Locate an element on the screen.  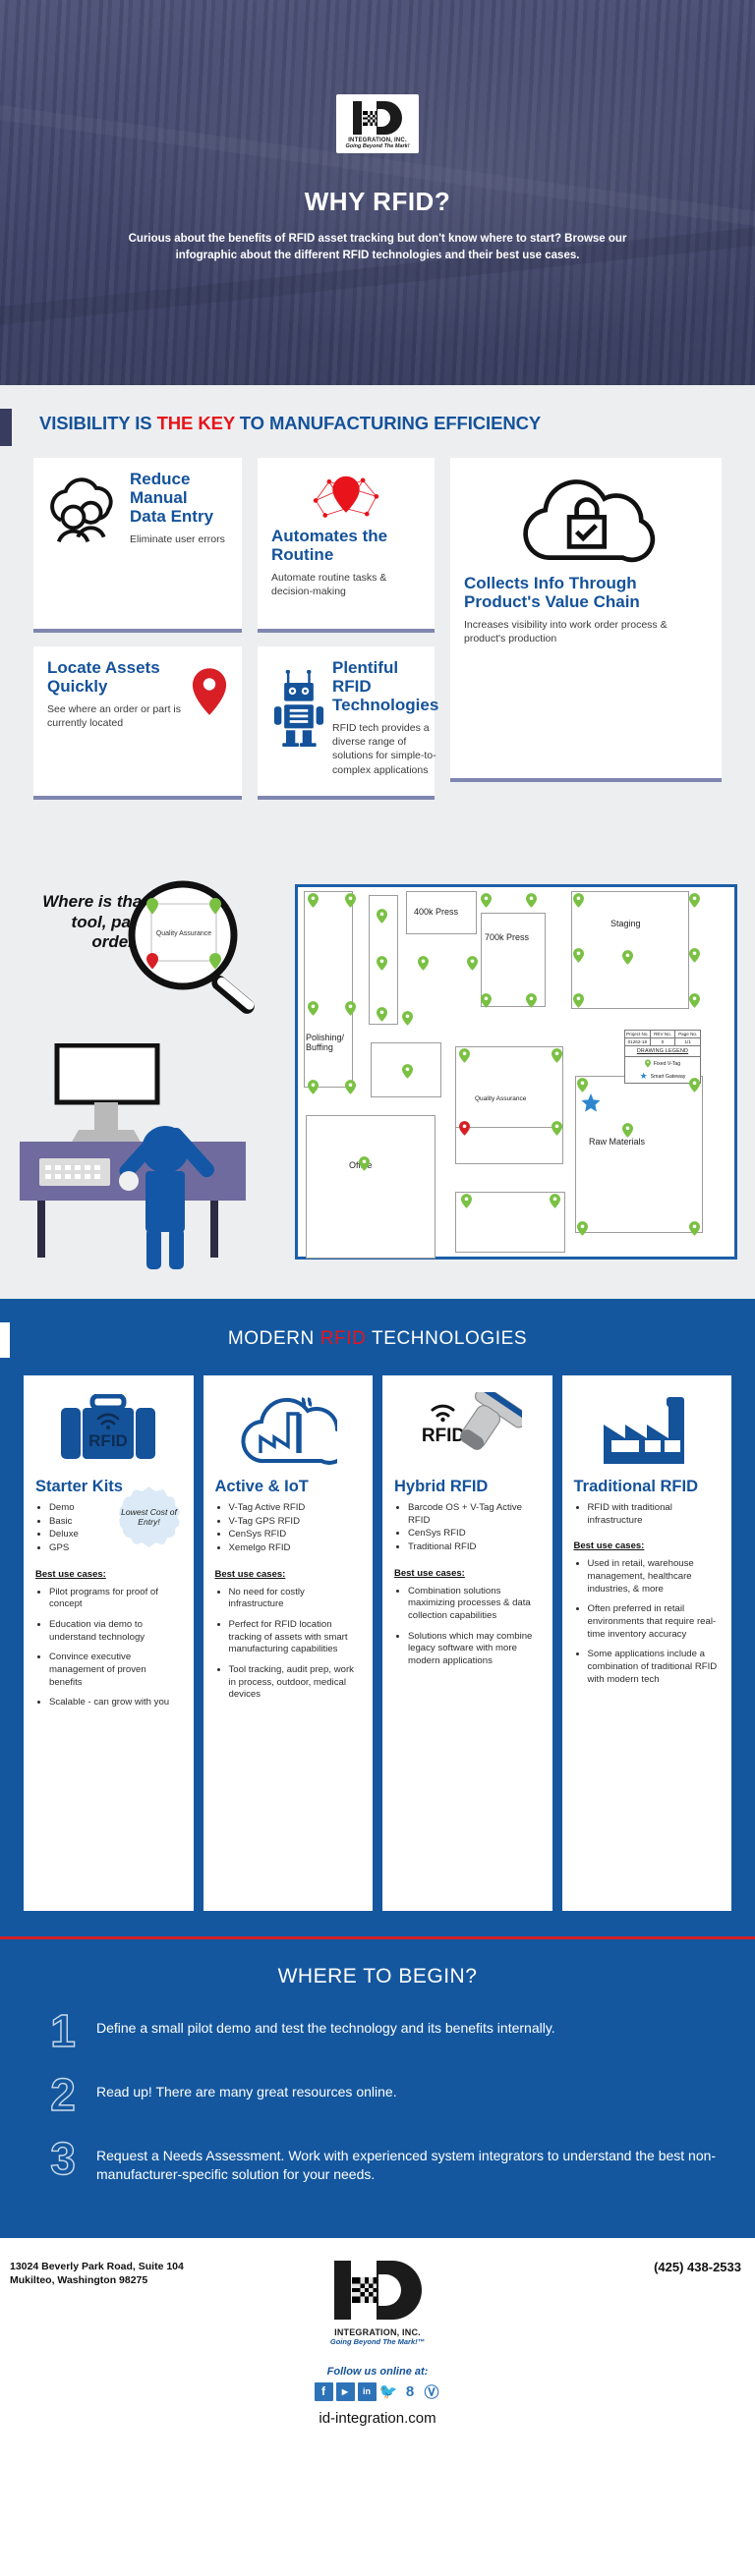
facebook-icon: f is located at coordinates (323, 2391).